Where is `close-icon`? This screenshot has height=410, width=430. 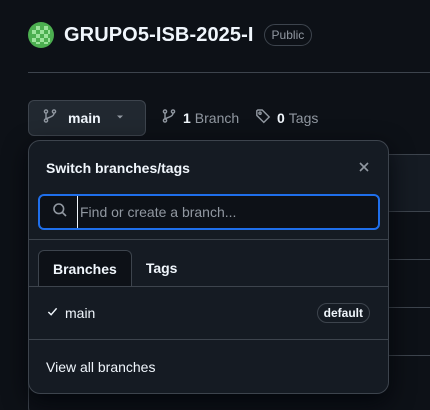
close-icon is located at coordinates (364, 167).